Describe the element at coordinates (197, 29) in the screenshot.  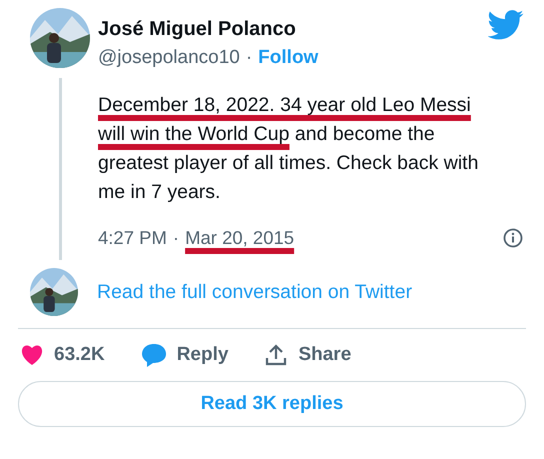
I see `author-name: José Miguel Polanco` at that location.